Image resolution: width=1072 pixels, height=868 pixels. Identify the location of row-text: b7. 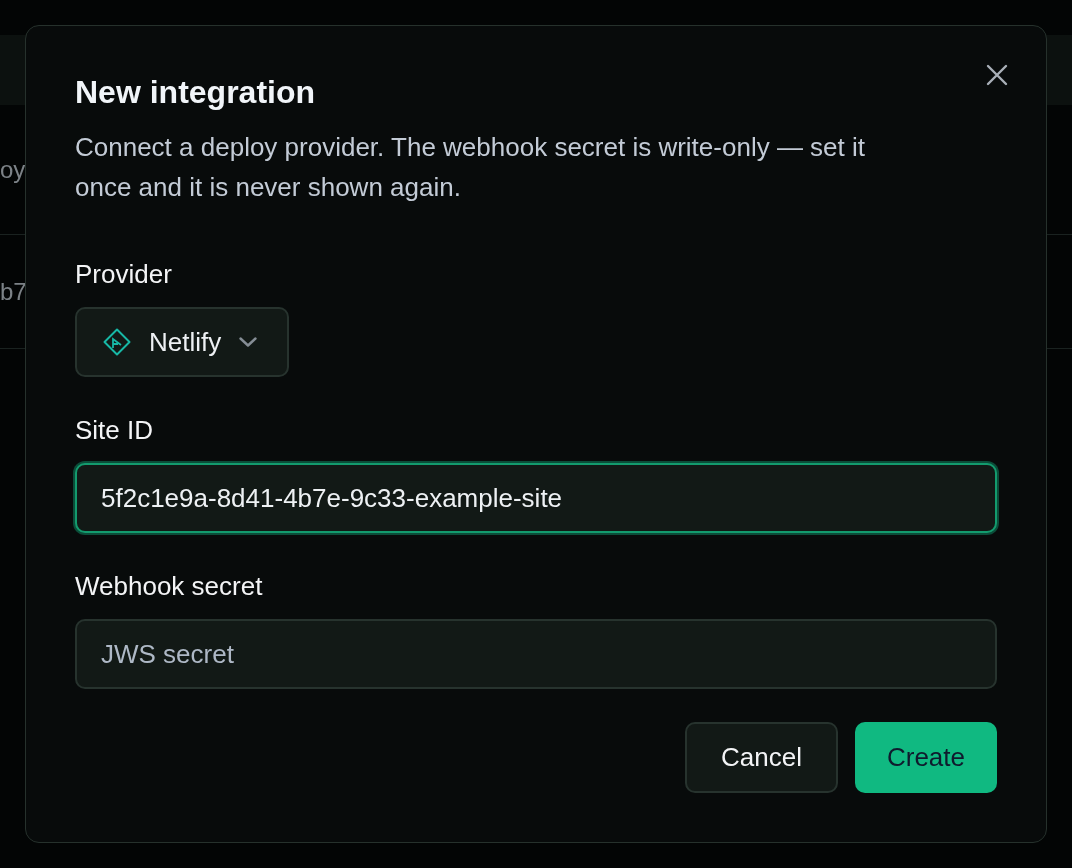
(13, 291).